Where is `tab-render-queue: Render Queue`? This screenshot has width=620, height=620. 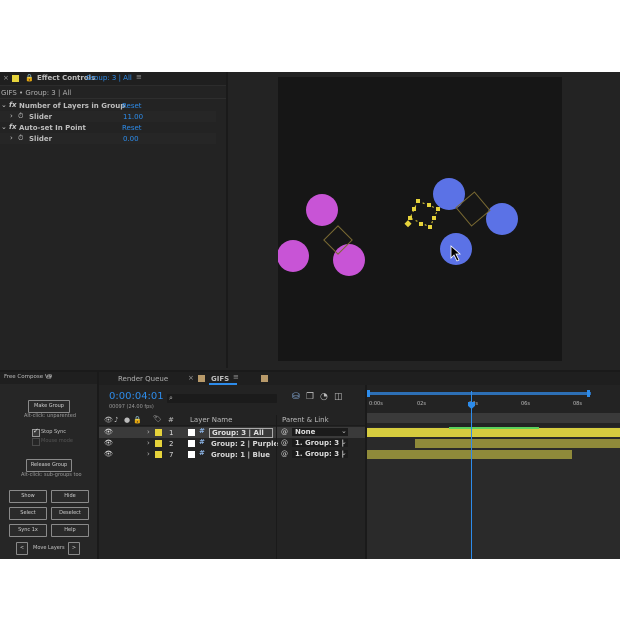
tab-render-queue: Render Queue is located at coordinates (143, 379).